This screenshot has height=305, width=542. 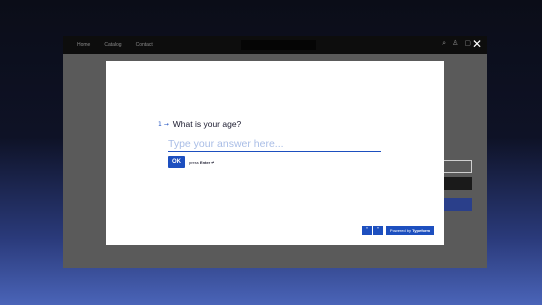 What do you see at coordinates (378, 230) in the screenshot?
I see `chevron-down-icon: ˅` at bounding box center [378, 230].